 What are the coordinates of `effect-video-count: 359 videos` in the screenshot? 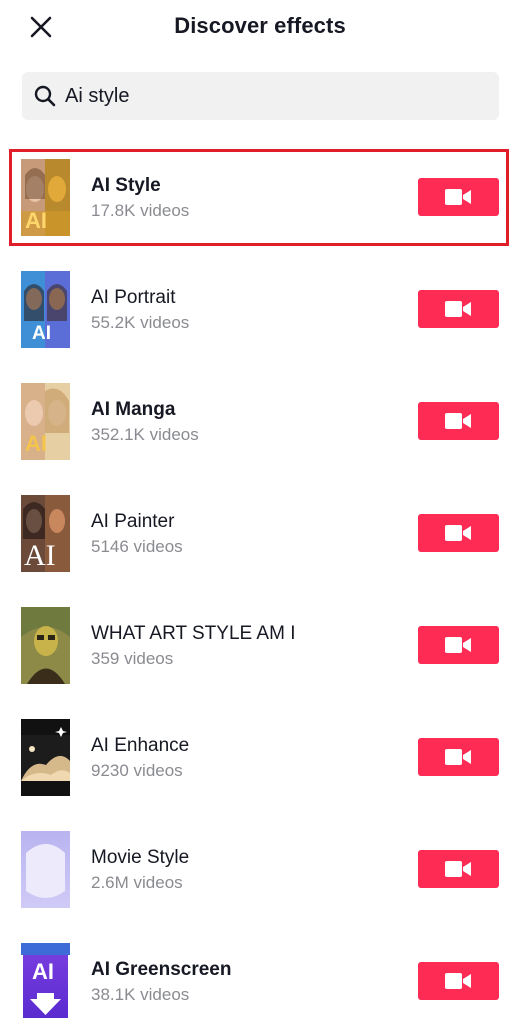 It's located at (132, 658).